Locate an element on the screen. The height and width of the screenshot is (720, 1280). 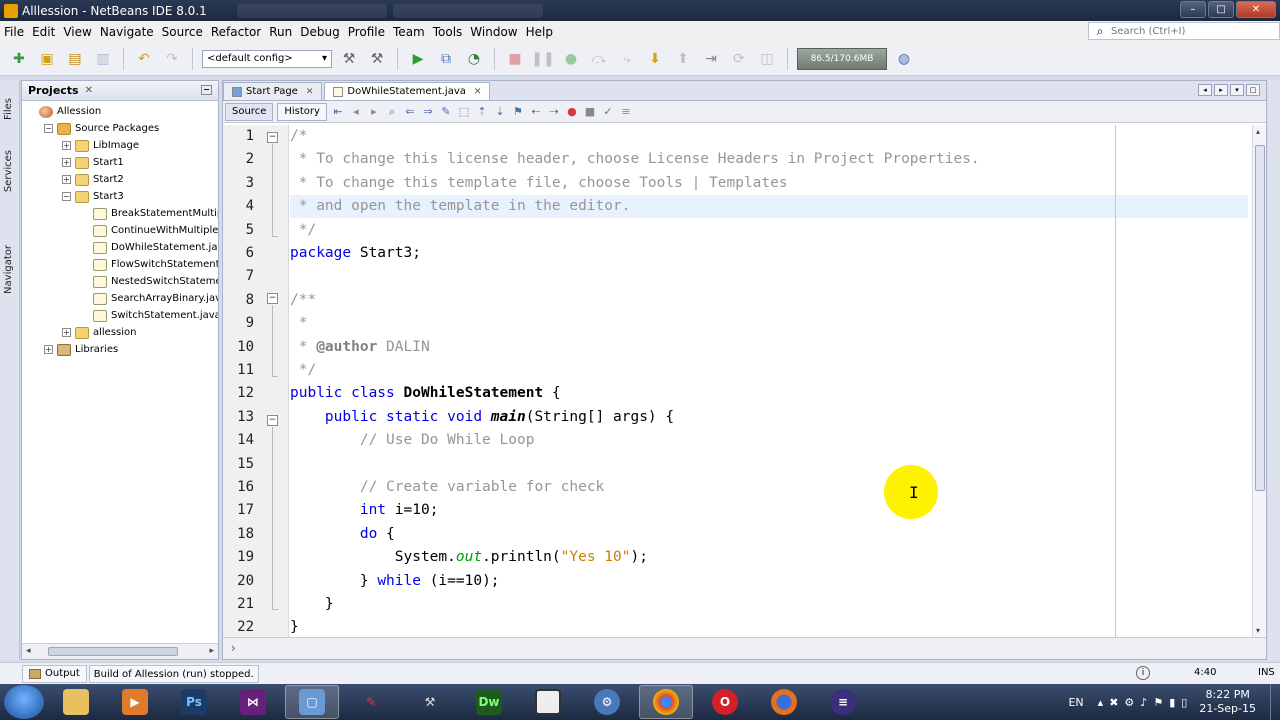
tree-node: SwitchStatement.java is located at coordinates (149, 315).